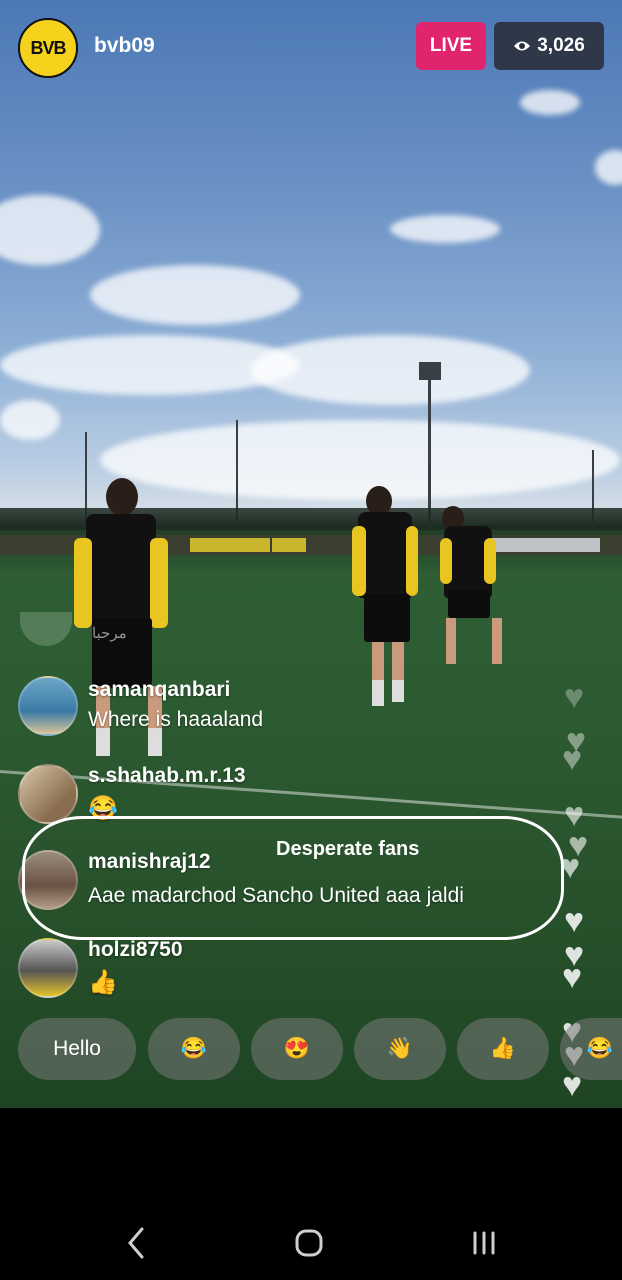  Describe the element at coordinates (591, 1049) in the screenshot. I see `quick-reply-laugh-2: 😂` at that location.